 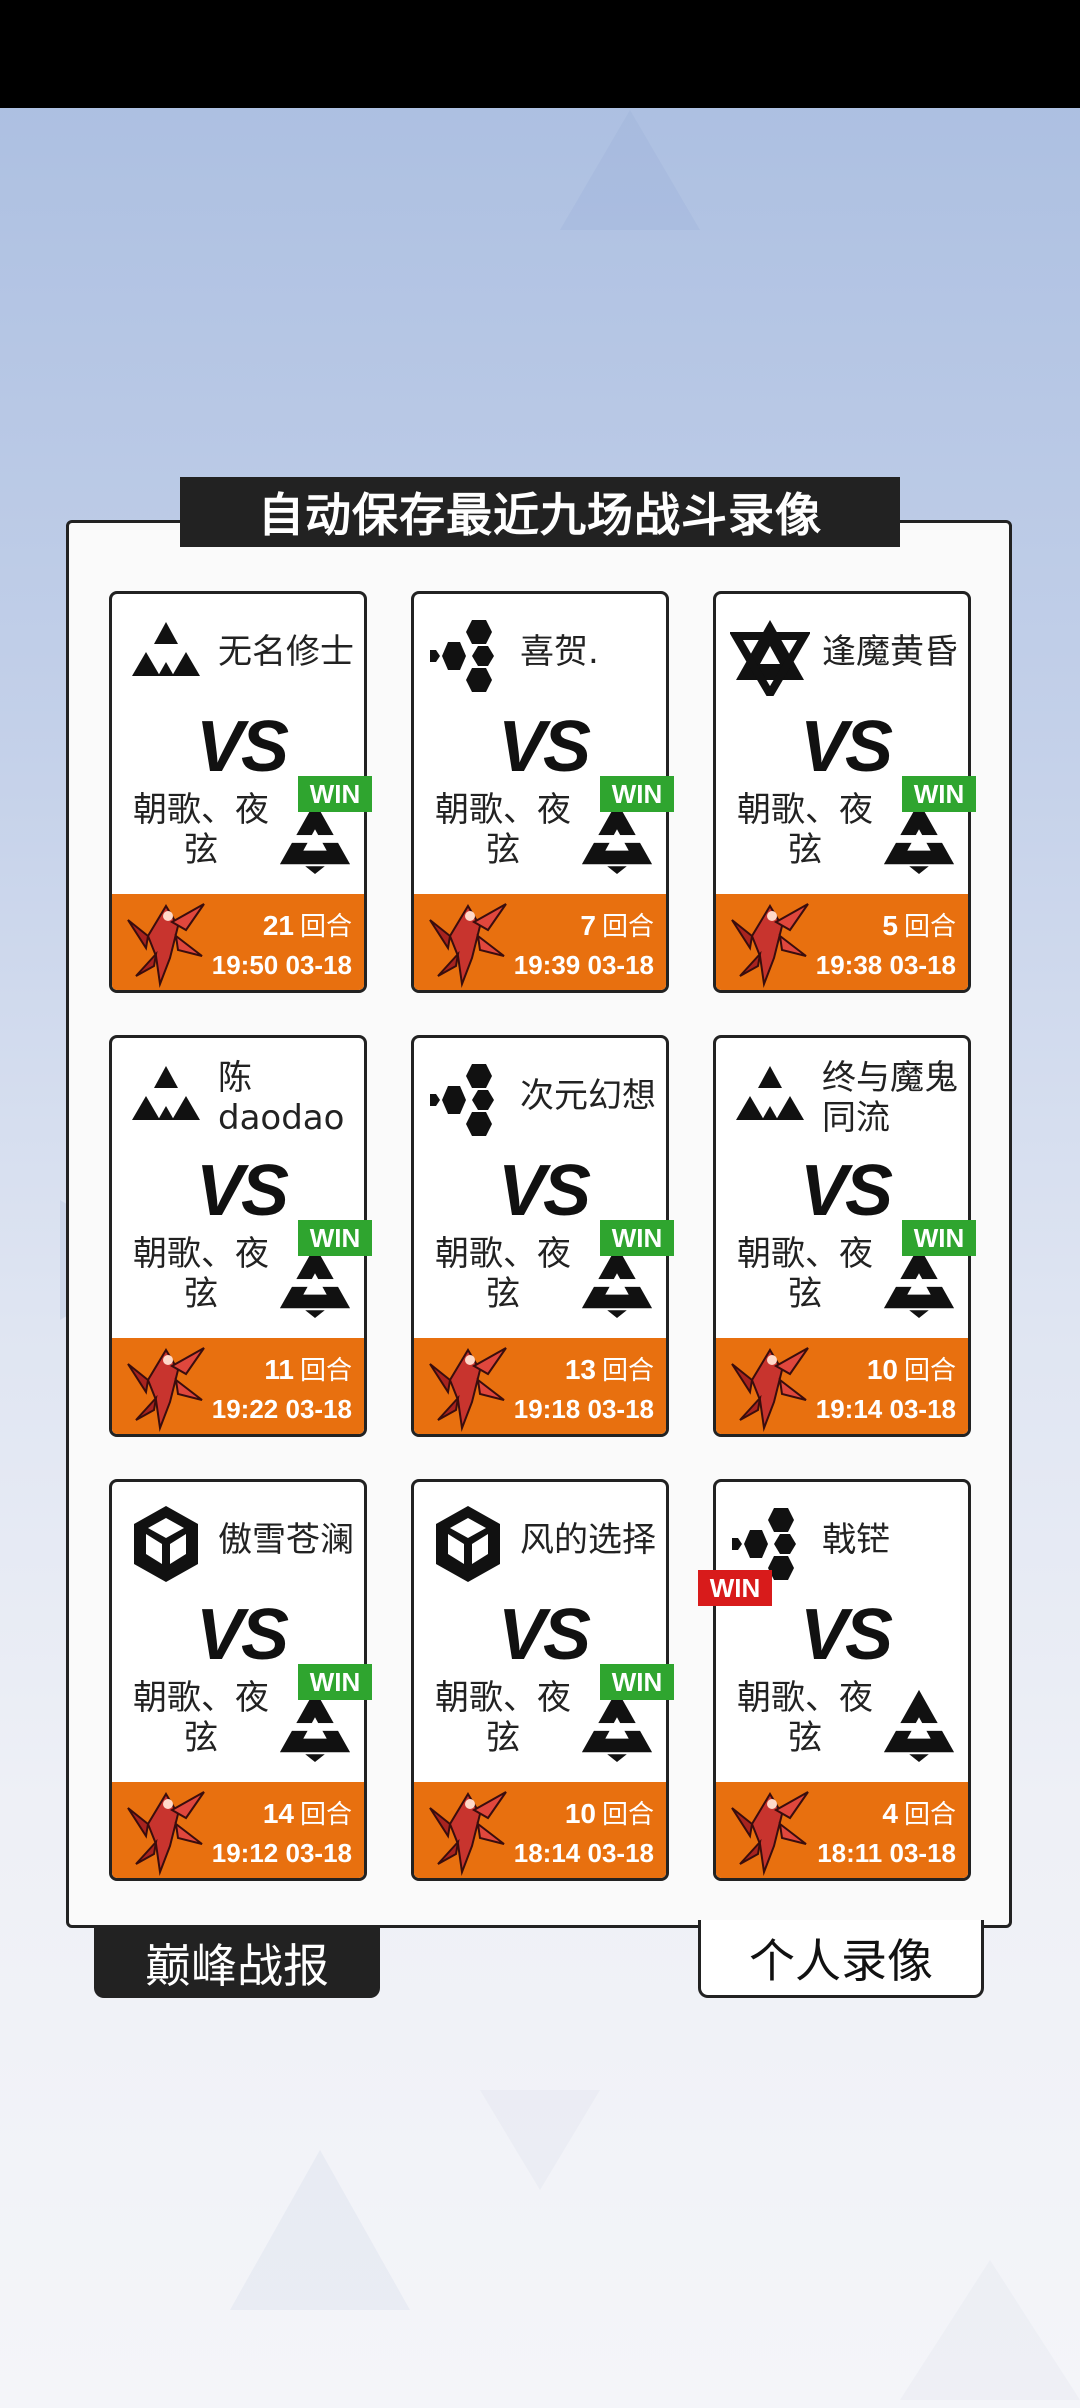 I want to click on opponent-name: 无名修士, so click(x=286, y=652).